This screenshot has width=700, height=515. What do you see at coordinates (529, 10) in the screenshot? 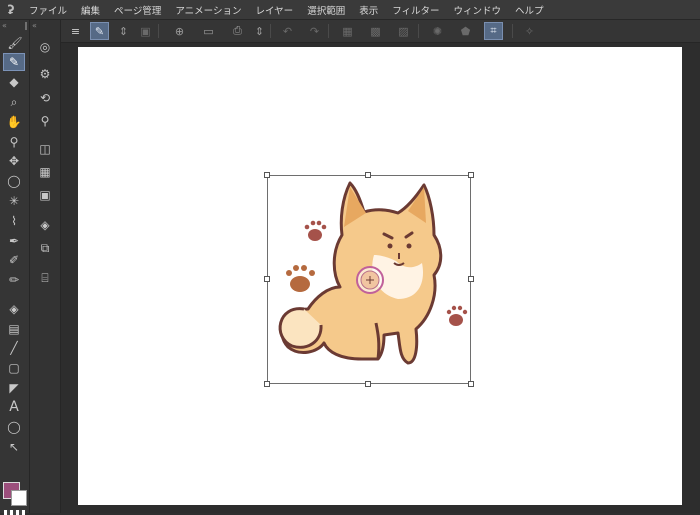
I see `menu-help: ヘルプ` at bounding box center [529, 10].